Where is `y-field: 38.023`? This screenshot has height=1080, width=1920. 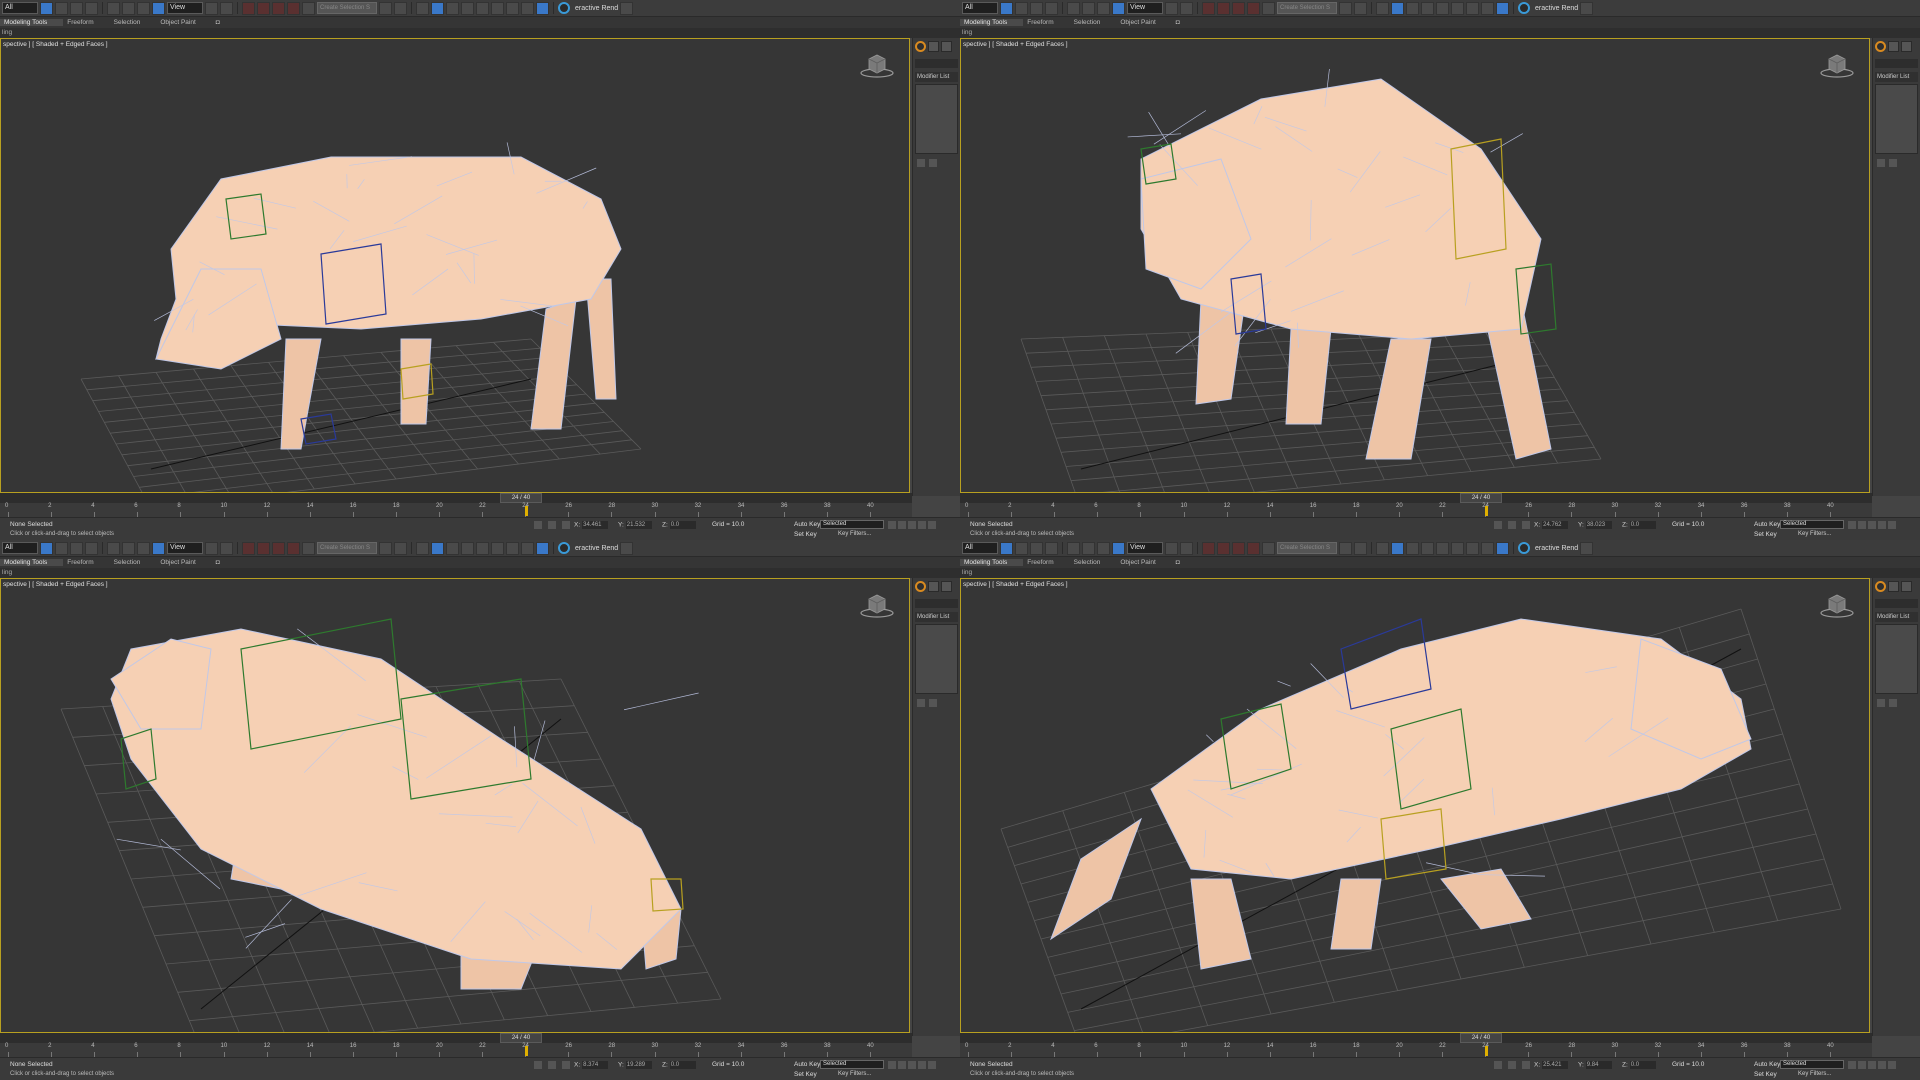
y-field: 38.023 is located at coordinates (1598, 525).